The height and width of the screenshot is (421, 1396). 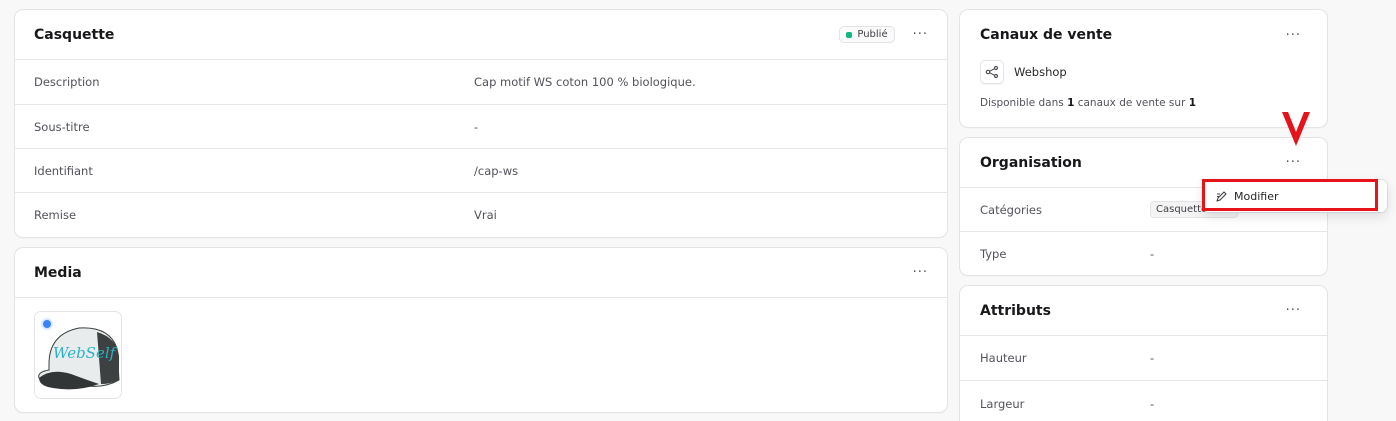 What do you see at coordinates (74, 34) in the screenshot?
I see `product-title: Casquette` at bounding box center [74, 34].